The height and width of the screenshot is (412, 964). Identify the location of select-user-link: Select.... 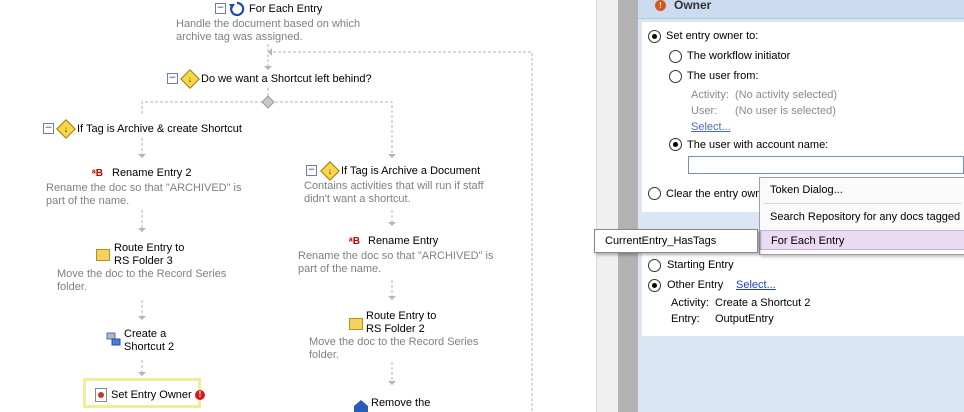
(711, 127).